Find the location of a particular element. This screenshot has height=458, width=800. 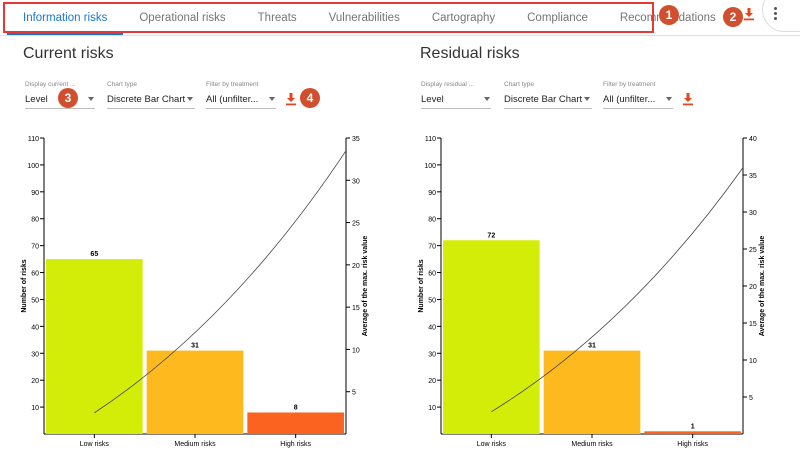

y2-tick-label: 40 is located at coordinates (753, 139).